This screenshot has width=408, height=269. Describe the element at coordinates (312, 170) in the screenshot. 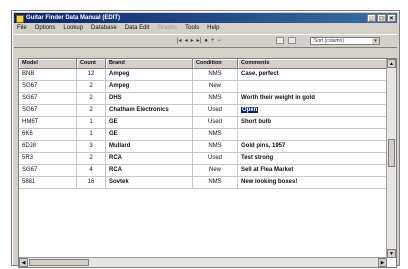

I see `cell-comments: Sell at Flea Market` at that location.